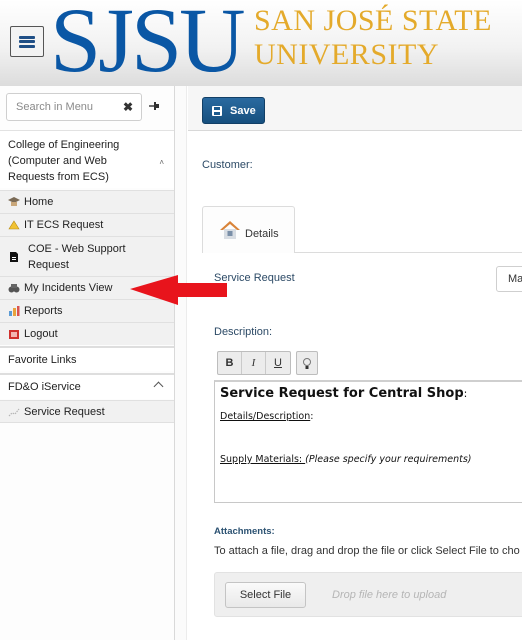 The image size is (522, 640). Describe the element at coordinates (41, 334) in the screenshot. I see `sidebar-item-label: Logout` at that location.